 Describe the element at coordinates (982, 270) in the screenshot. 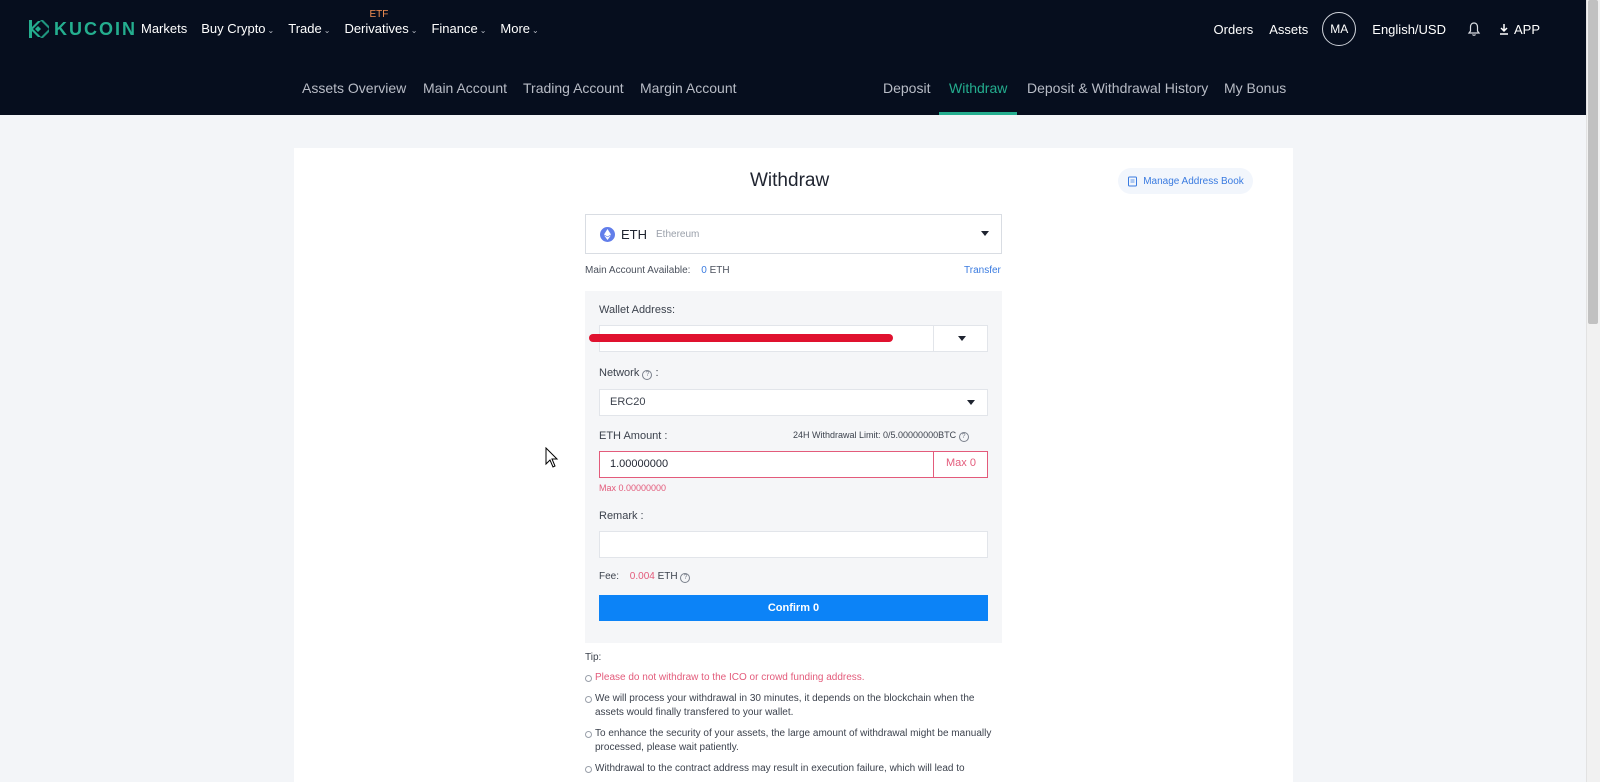

I see `transfer-link: Transfer` at that location.